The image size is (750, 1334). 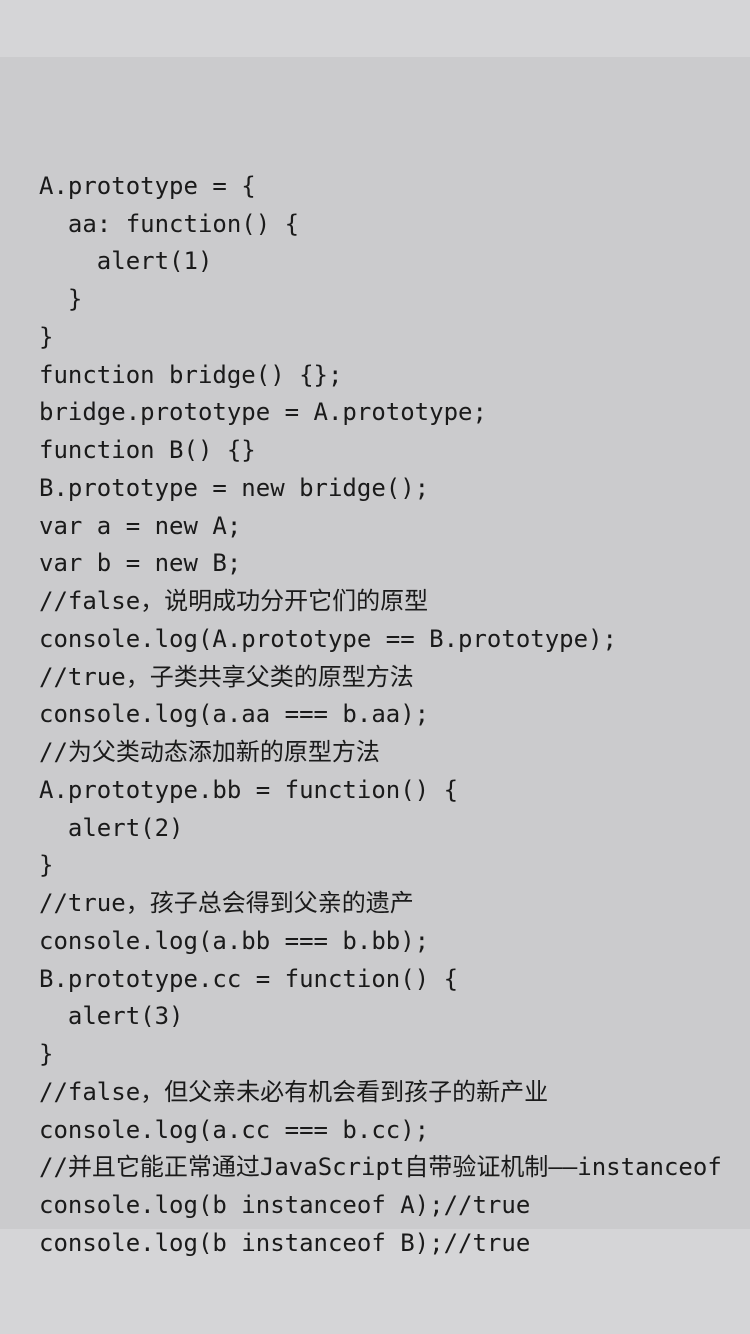 I want to click on code-line: A.prototype = {, so click(x=375, y=189).